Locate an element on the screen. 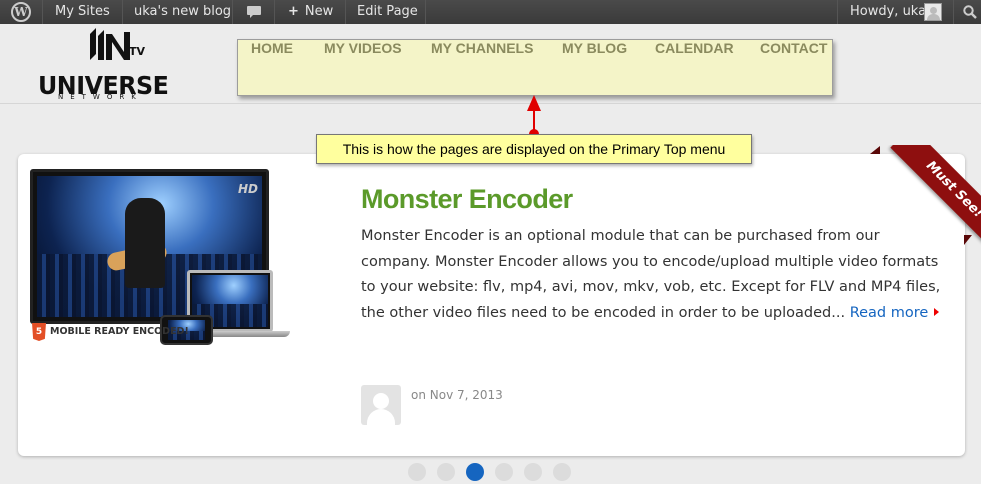 This screenshot has height=484, width=981. menu-item-contact: CONTACT is located at coordinates (793, 63).